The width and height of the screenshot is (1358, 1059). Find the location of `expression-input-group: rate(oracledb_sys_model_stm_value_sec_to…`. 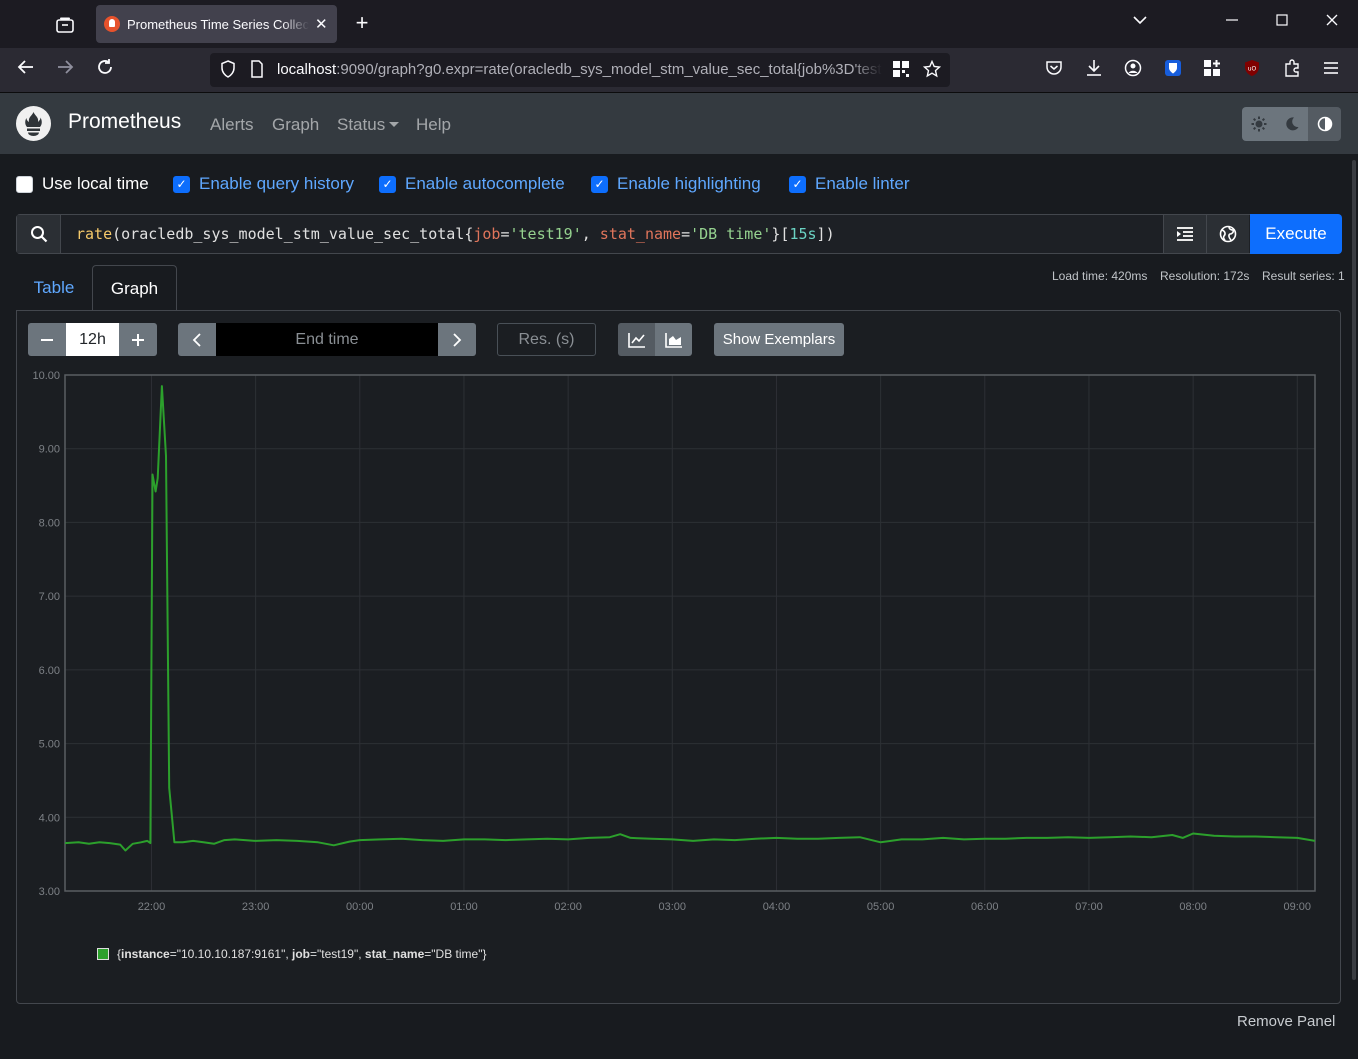

expression-input-group: rate(oracledb_sys_model_stm_value_sec_to… is located at coordinates (679, 234).